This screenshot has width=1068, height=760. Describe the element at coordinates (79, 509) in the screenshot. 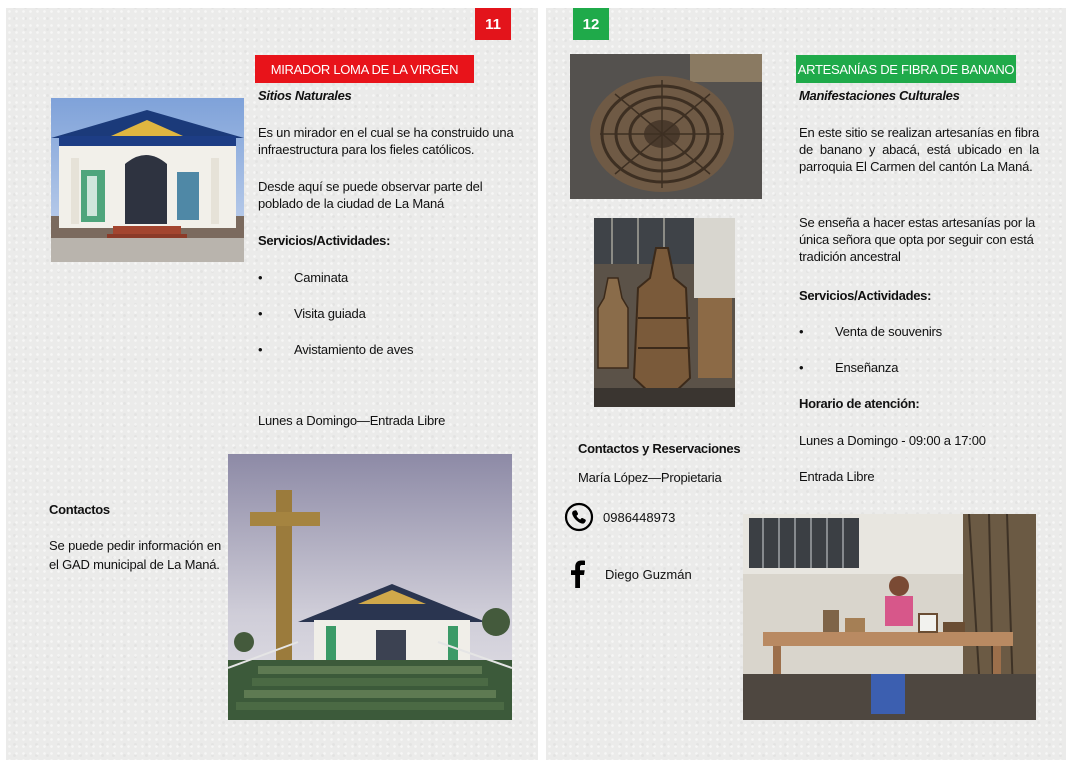

I see `contacts-heading: Contactos` at that location.